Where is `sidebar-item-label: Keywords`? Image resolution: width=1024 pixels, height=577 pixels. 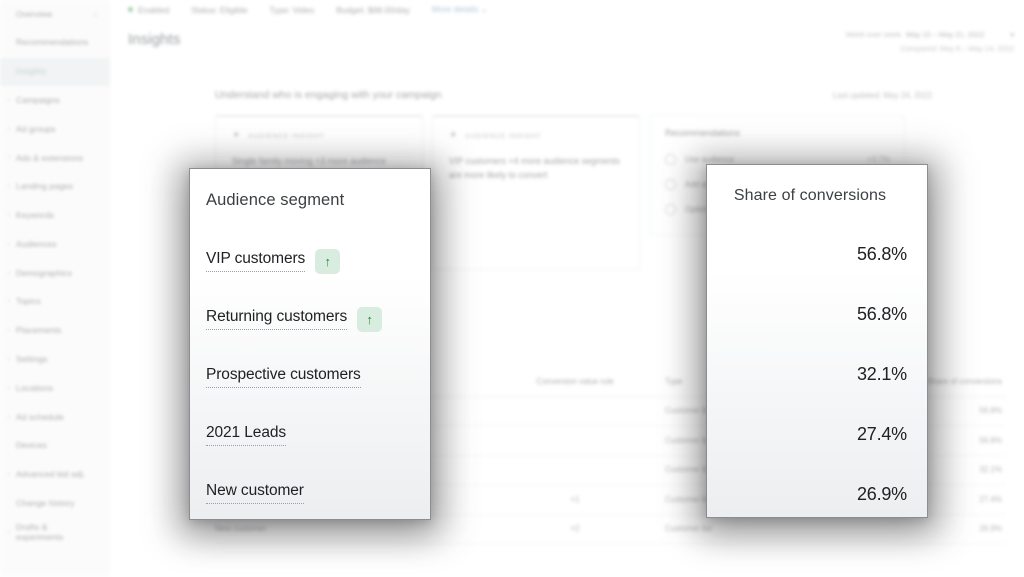
sidebar-item-label: Keywords is located at coordinates (35, 215).